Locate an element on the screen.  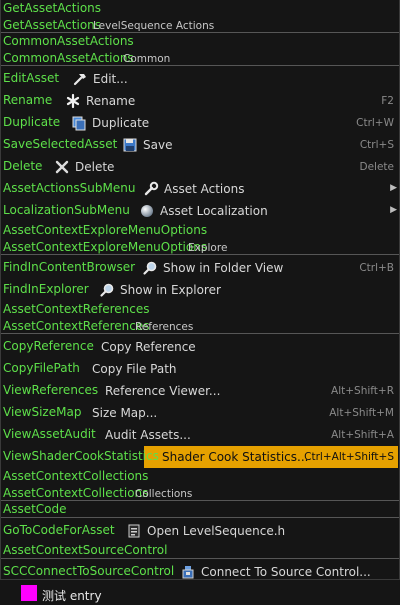
menu-item-test-entry: 测试 entry is located at coordinates (200, 594).